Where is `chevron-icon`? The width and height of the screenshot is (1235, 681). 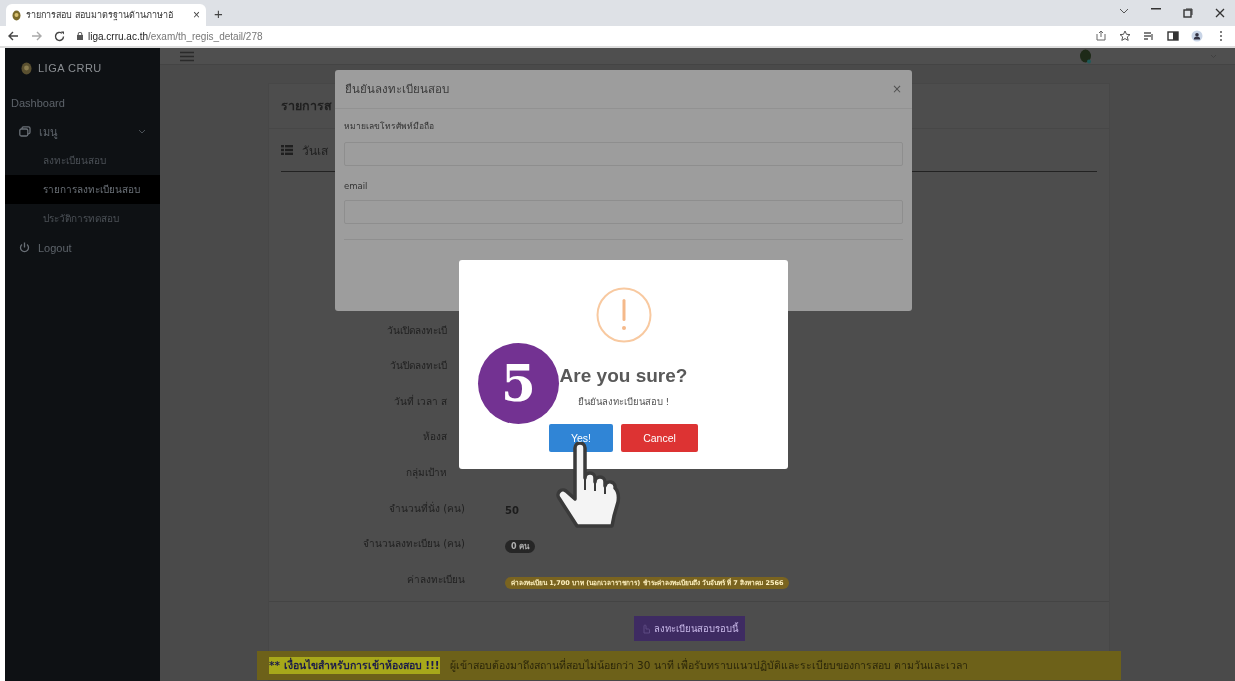 chevron-icon is located at coordinates (142, 131).